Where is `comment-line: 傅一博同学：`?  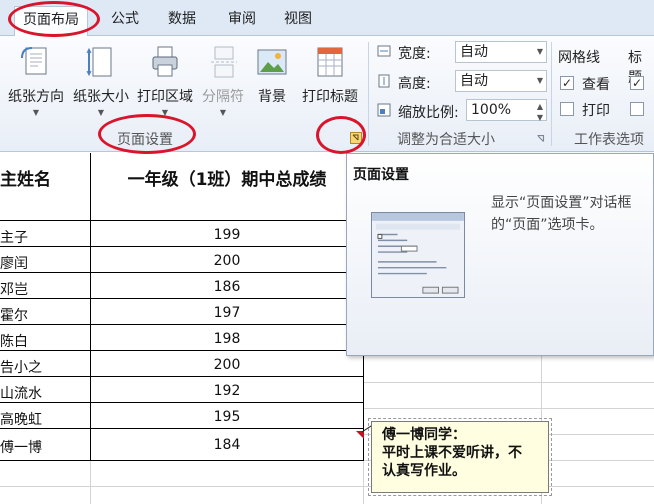 comment-line: 傅一博同学： is located at coordinates (424, 435).